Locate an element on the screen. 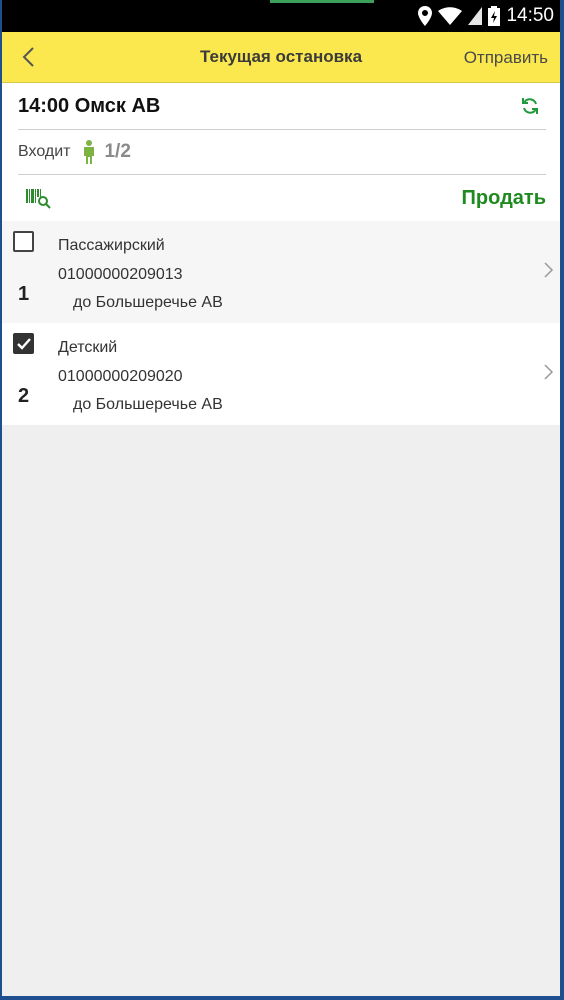 The width and height of the screenshot is (564, 1000). trip-info-panel: 14:00 Омск АВ Входит 1/2 Продать is located at coordinates (281, 152).